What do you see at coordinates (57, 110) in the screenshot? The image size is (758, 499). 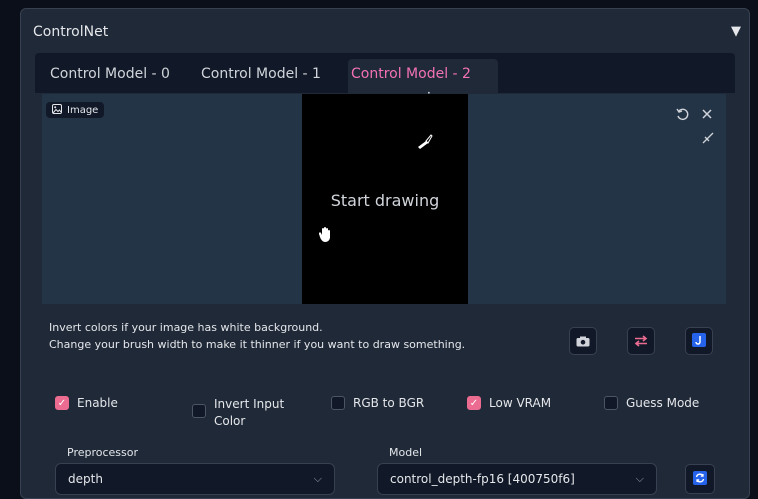 I see `image-icon` at bounding box center [57, 110].